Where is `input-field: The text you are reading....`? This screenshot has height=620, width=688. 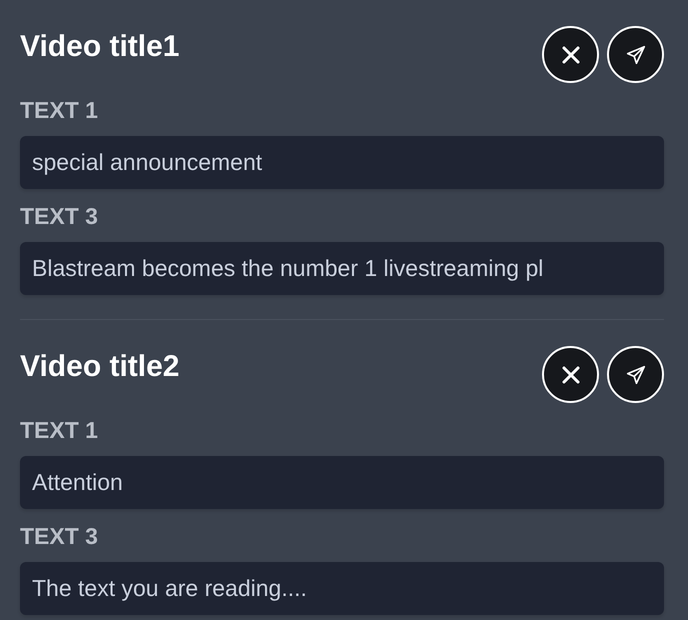
input-field: The text you are reading.... is located at coordinates (342, 588).